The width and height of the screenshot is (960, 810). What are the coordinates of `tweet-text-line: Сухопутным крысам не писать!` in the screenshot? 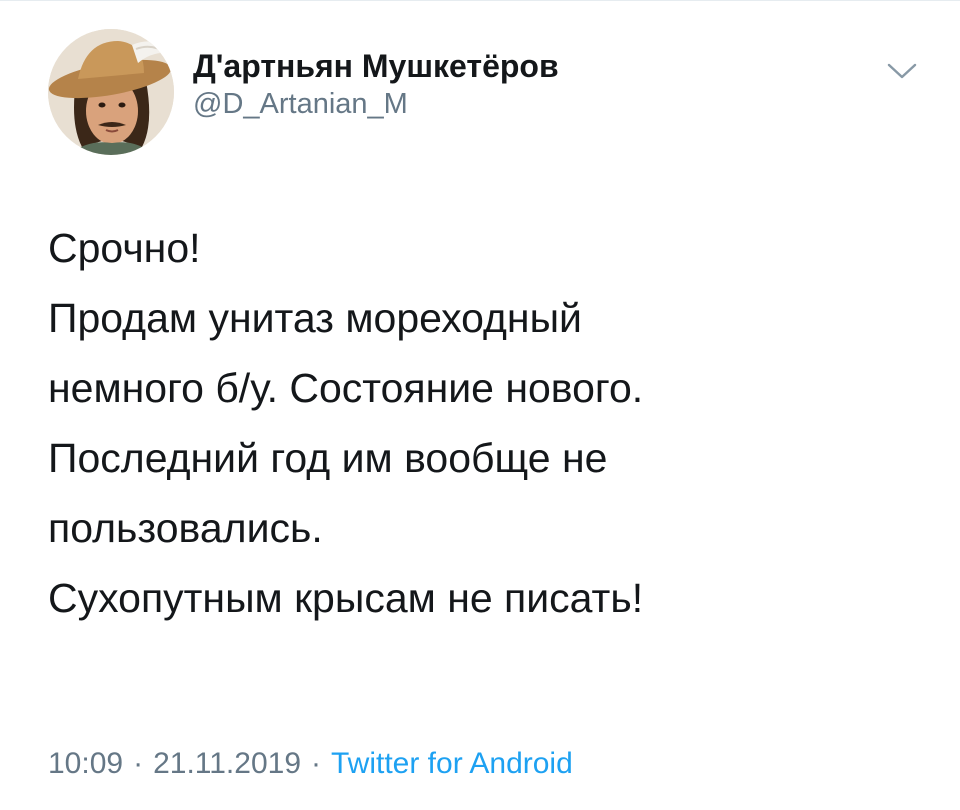 It's located at (346, 598).